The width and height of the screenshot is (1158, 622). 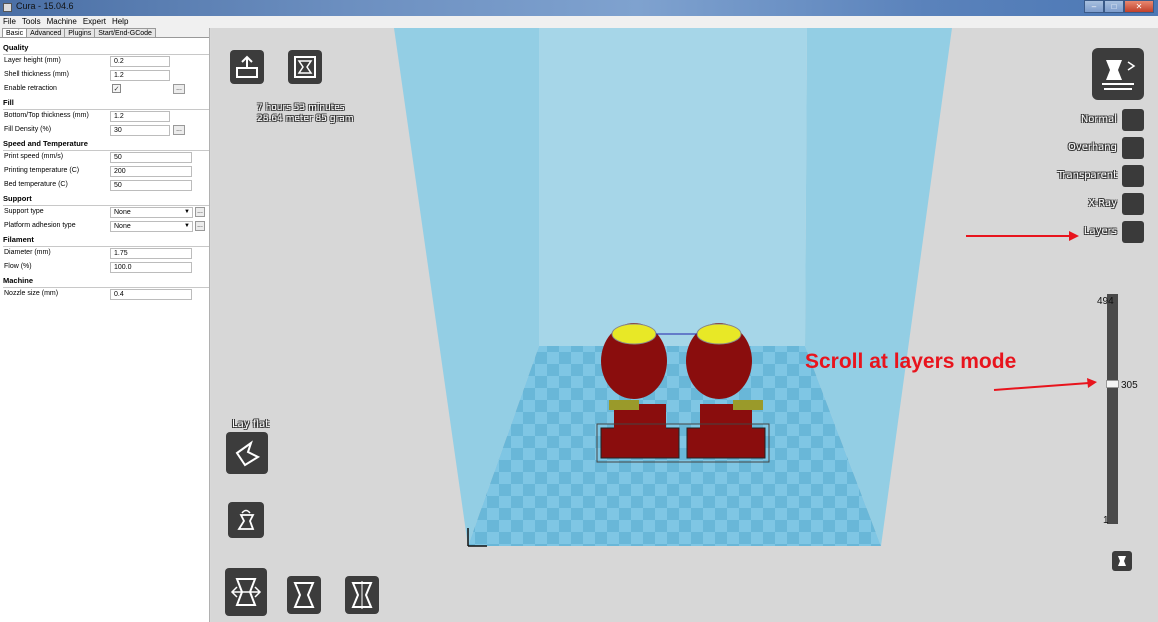 I want to click on fill-density-input: 30, so click(x=140, y=130).